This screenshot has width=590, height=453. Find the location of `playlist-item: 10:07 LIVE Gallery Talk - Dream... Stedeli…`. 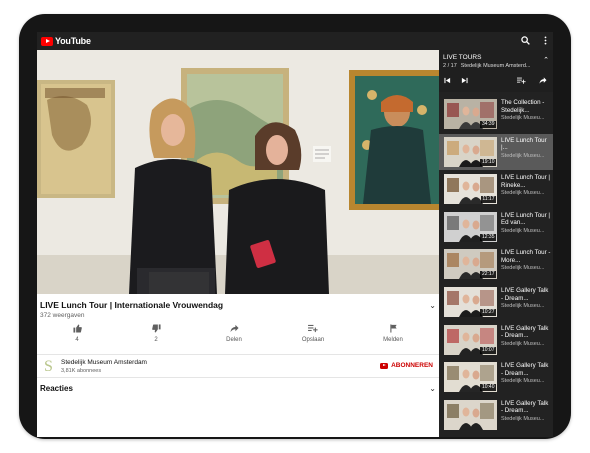

playlist-item: 10:07 LIVE Gallery Talk - Dream... Stedeli… is located at coordinates (496, 340).